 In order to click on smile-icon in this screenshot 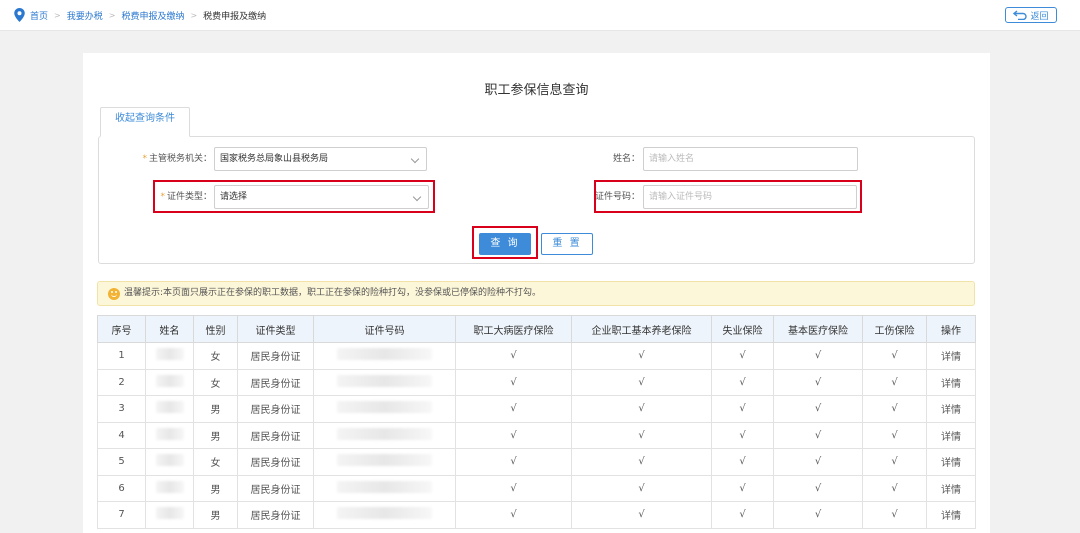, I will do `click(114, 294)`.